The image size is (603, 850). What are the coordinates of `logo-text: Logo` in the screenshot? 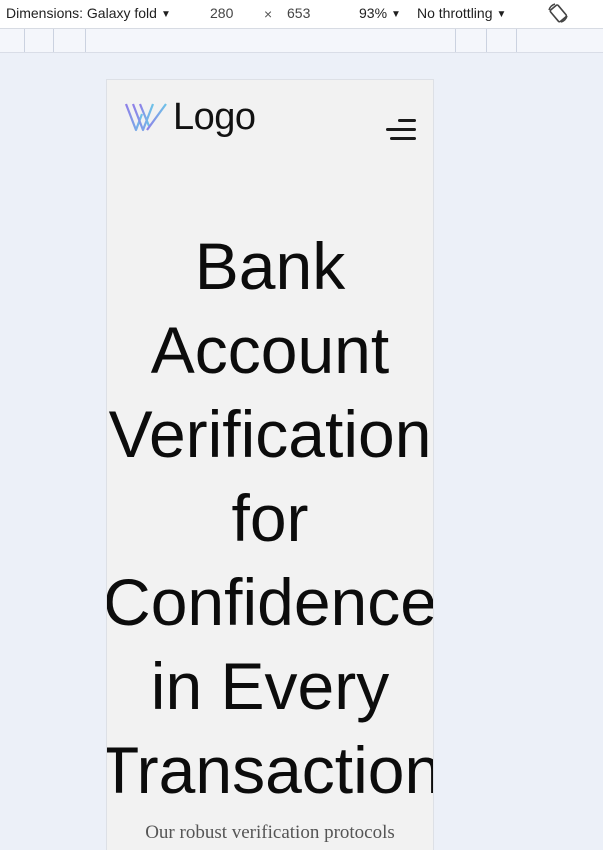 It's located at (214, 117).